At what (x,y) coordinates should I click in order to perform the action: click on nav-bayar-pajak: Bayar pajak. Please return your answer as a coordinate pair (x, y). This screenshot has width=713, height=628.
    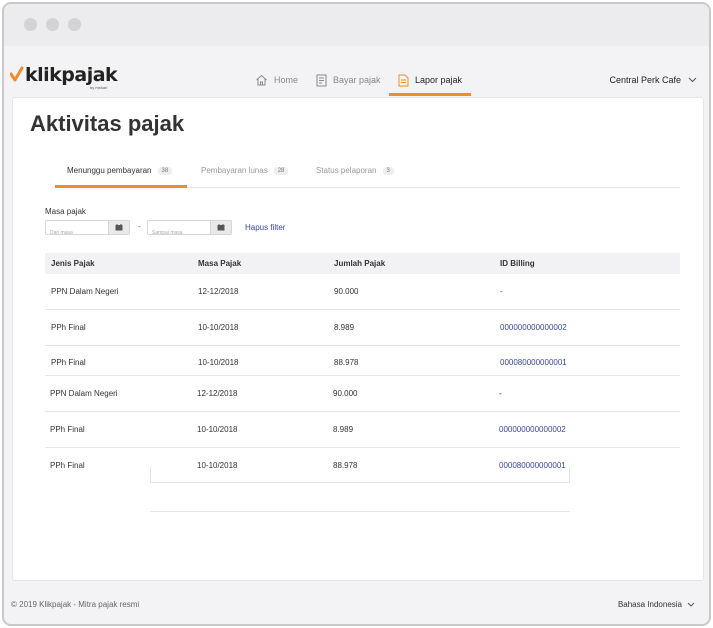
    Looking at the image, I should click on (348, 80).